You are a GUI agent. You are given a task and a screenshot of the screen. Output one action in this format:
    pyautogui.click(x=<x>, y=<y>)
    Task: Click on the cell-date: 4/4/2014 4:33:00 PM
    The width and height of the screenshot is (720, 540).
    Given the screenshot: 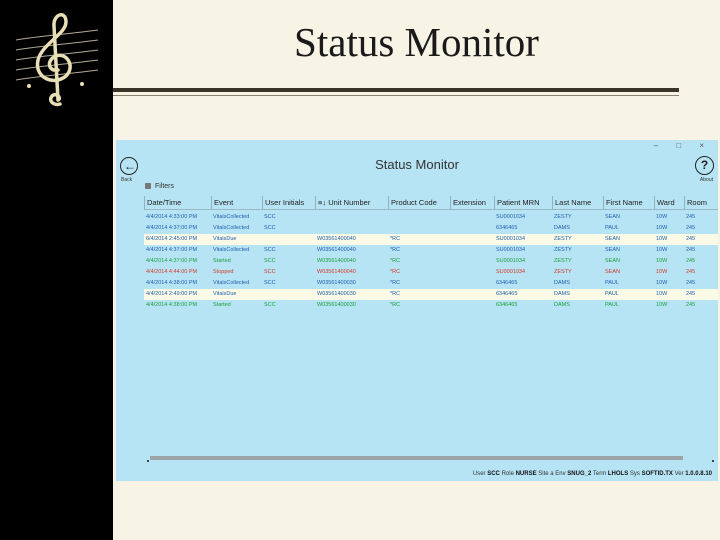 What is the action you would take?
    pyautogui.click(x=172, y=217)
    